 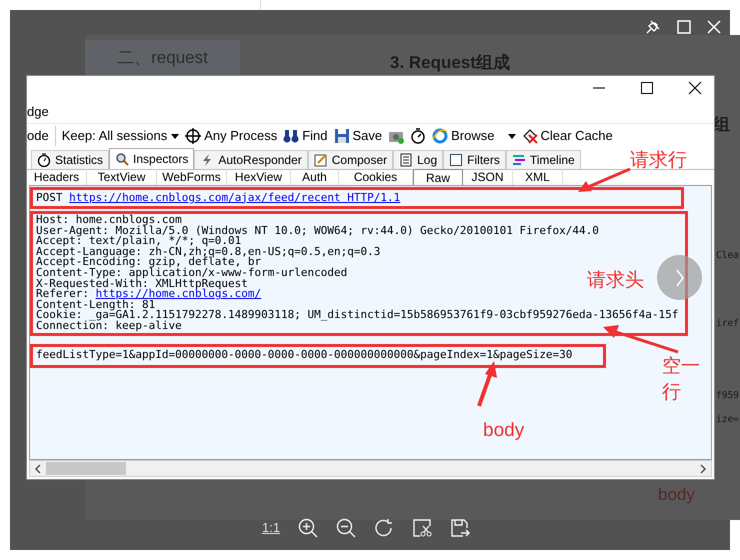 What do you see at coordinates (653, 27) in the screenshot?
I see `pin-icon` at bounding box center [653, 27].